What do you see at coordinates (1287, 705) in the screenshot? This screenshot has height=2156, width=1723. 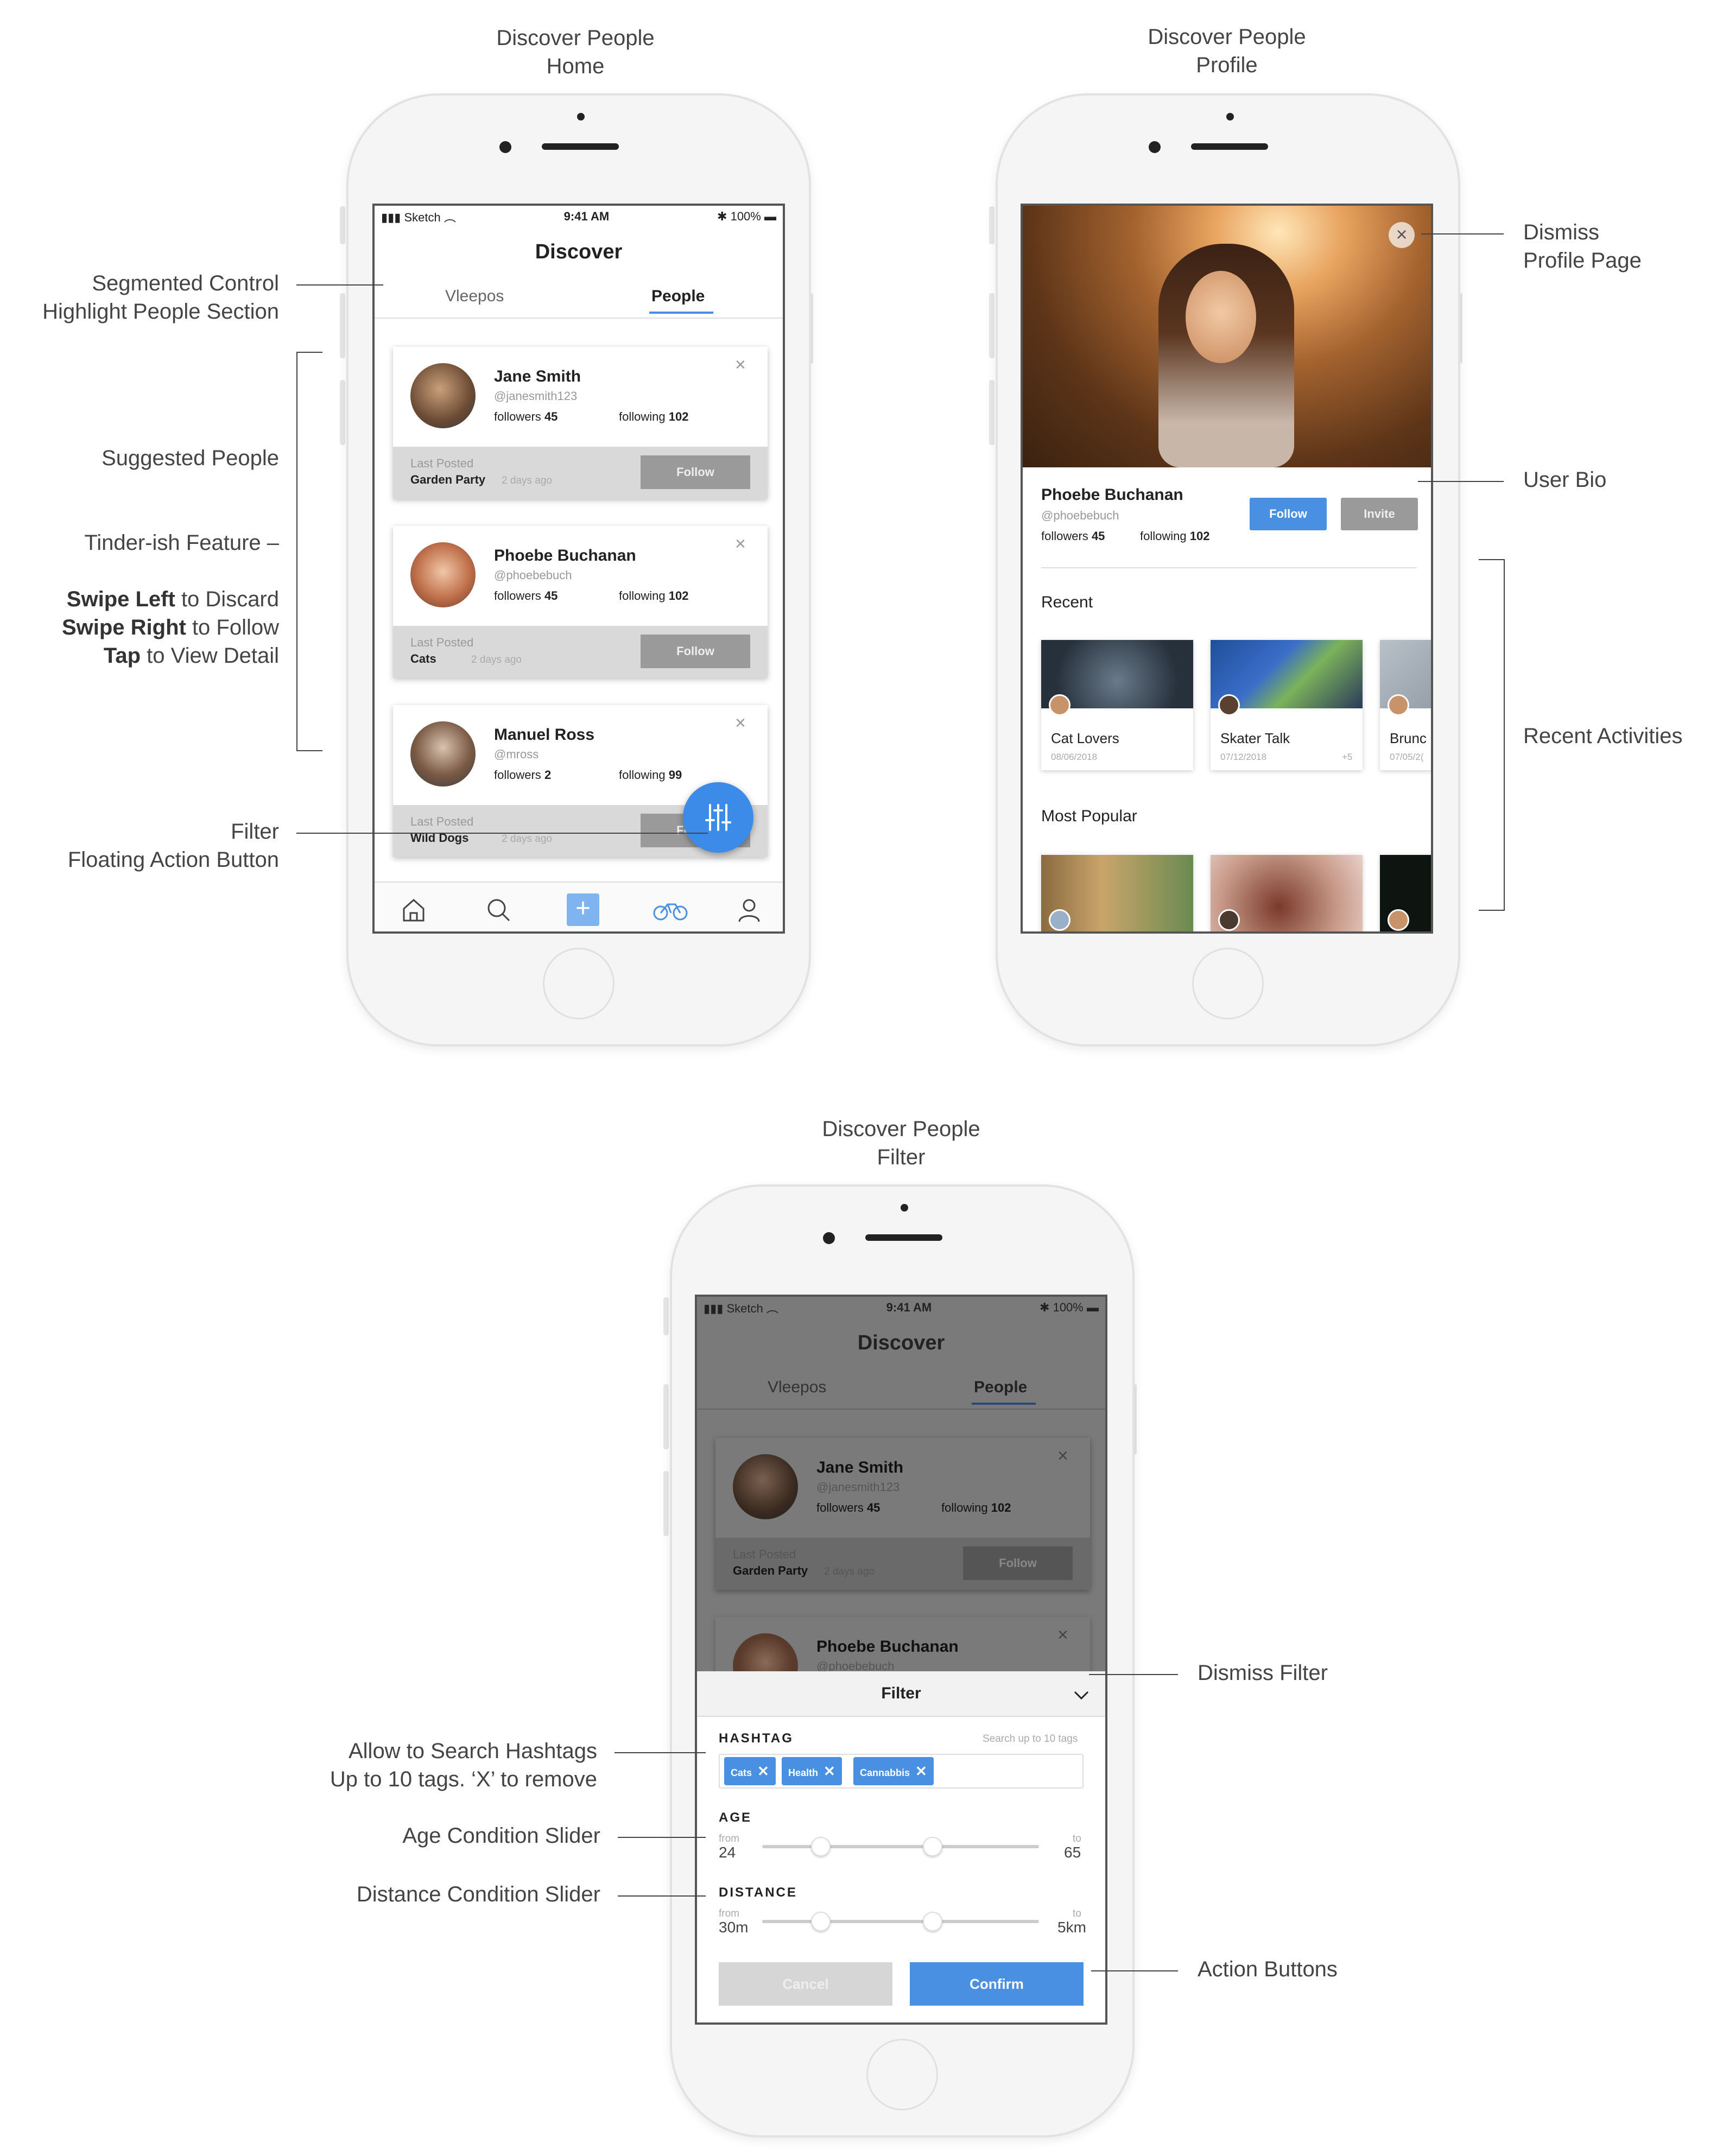 I see `recent-card: Skater Talk 07/12/2018 +5` at bounding box center [1287, 705].